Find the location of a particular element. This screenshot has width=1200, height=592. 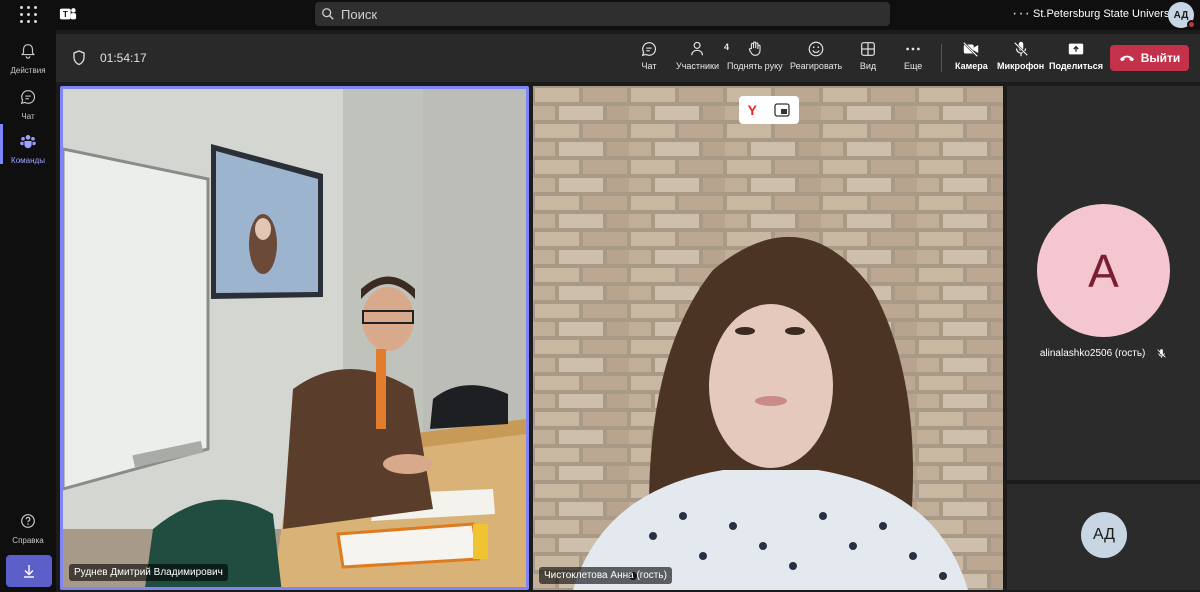

teams-logo-icon: T is located at coordinates (68, 14).